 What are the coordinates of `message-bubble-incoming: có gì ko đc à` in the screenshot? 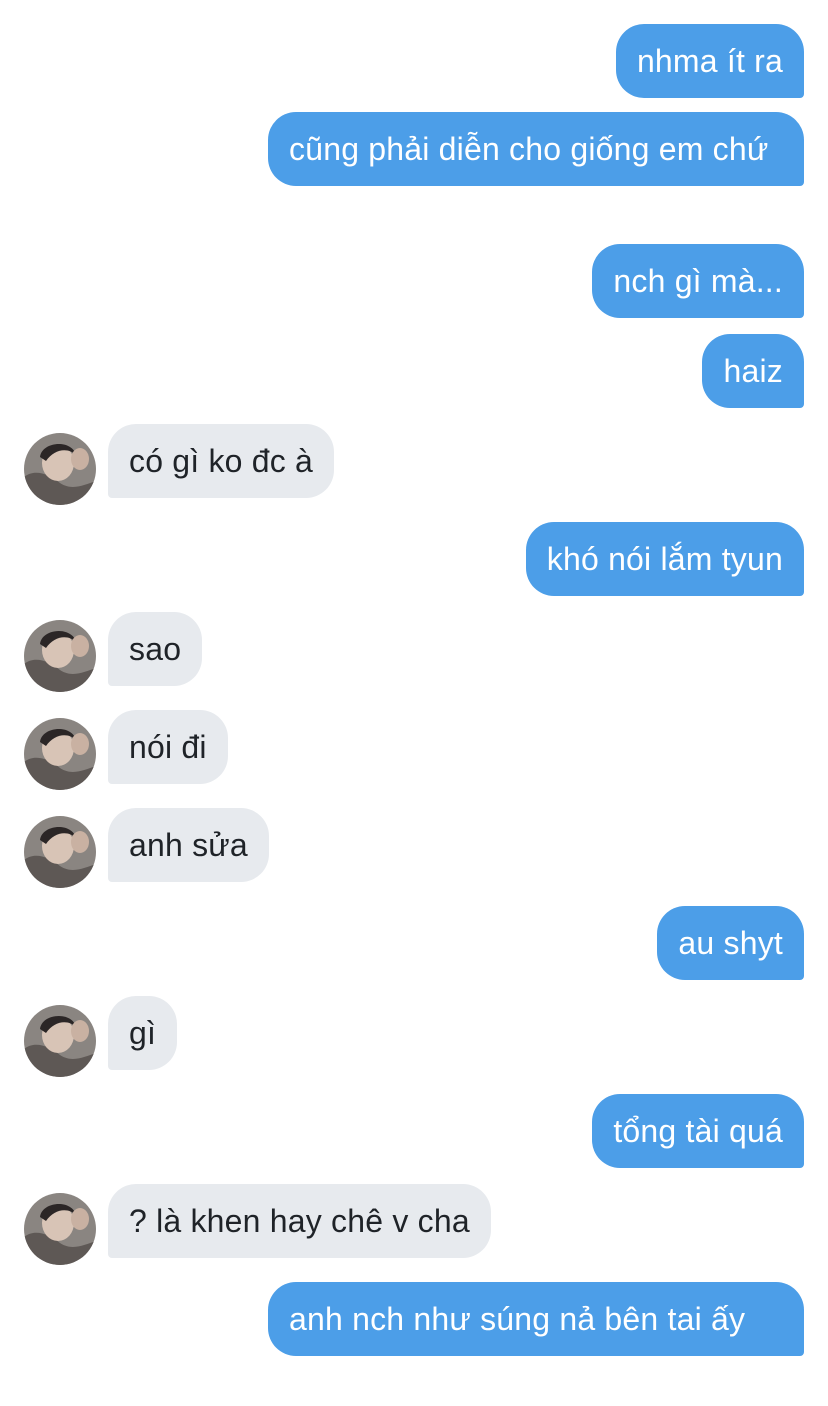 It's located at (221, 461).